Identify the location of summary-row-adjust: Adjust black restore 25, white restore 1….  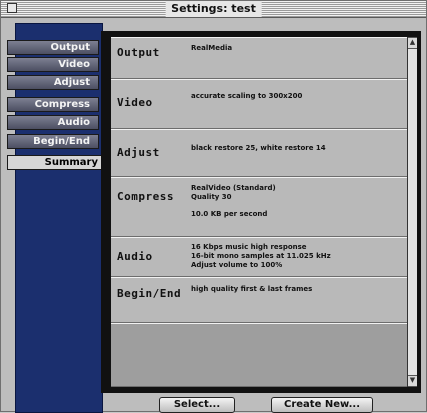
(259, 153).